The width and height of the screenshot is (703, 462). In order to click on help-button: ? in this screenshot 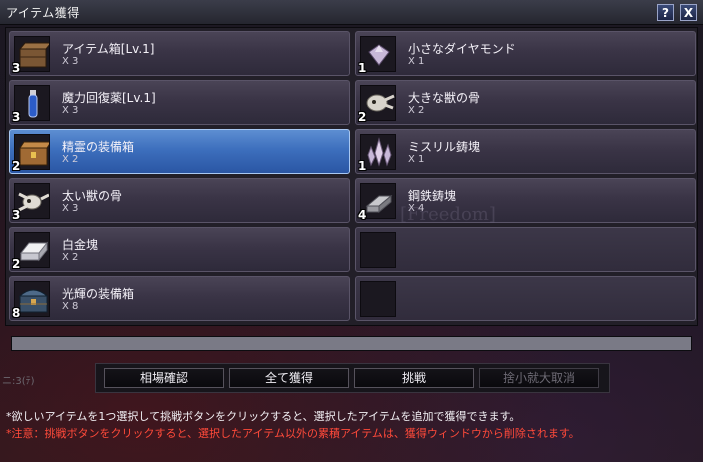, I will do `click(665, 12)`.